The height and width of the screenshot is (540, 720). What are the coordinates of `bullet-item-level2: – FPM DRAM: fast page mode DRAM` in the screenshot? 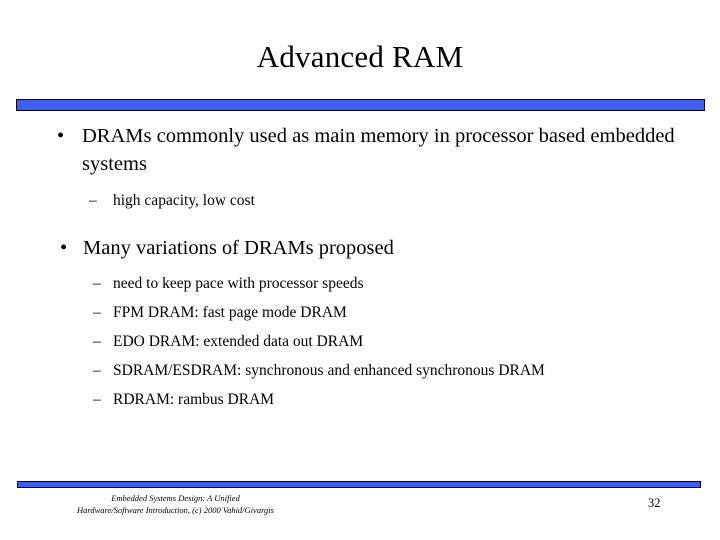 It's located at (360, 312).